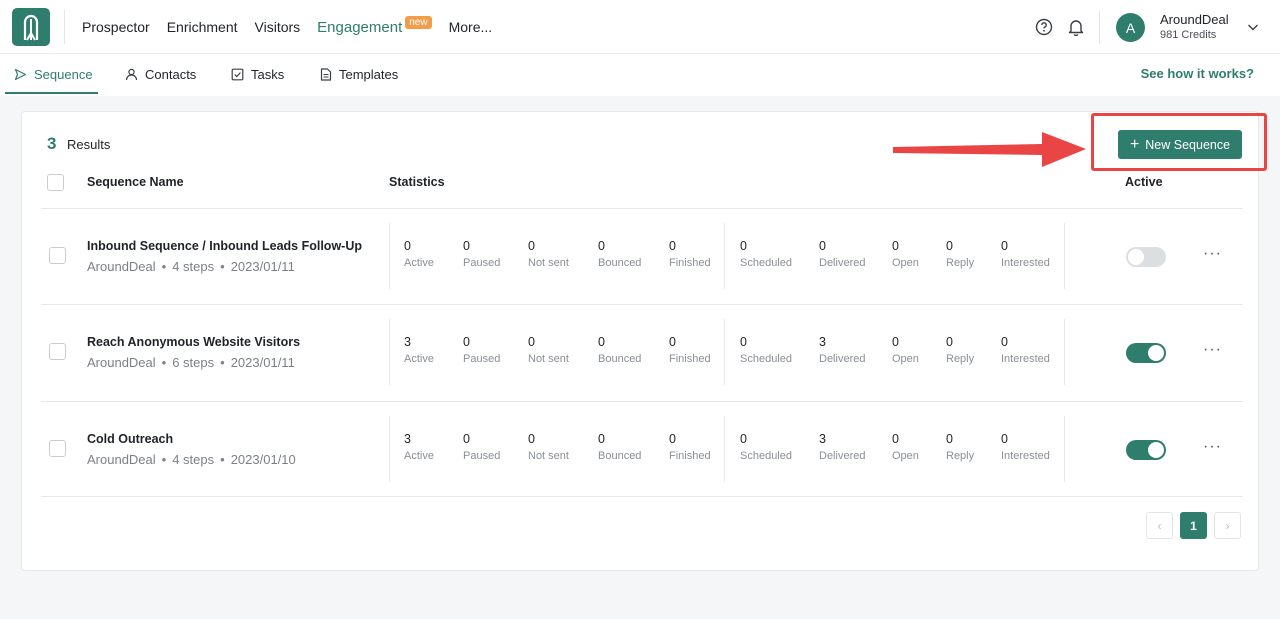 The image size is (1280, 619). Describe the element at coordinates (89, 144) in the screenshot. I see `results-label: Results` at that location.